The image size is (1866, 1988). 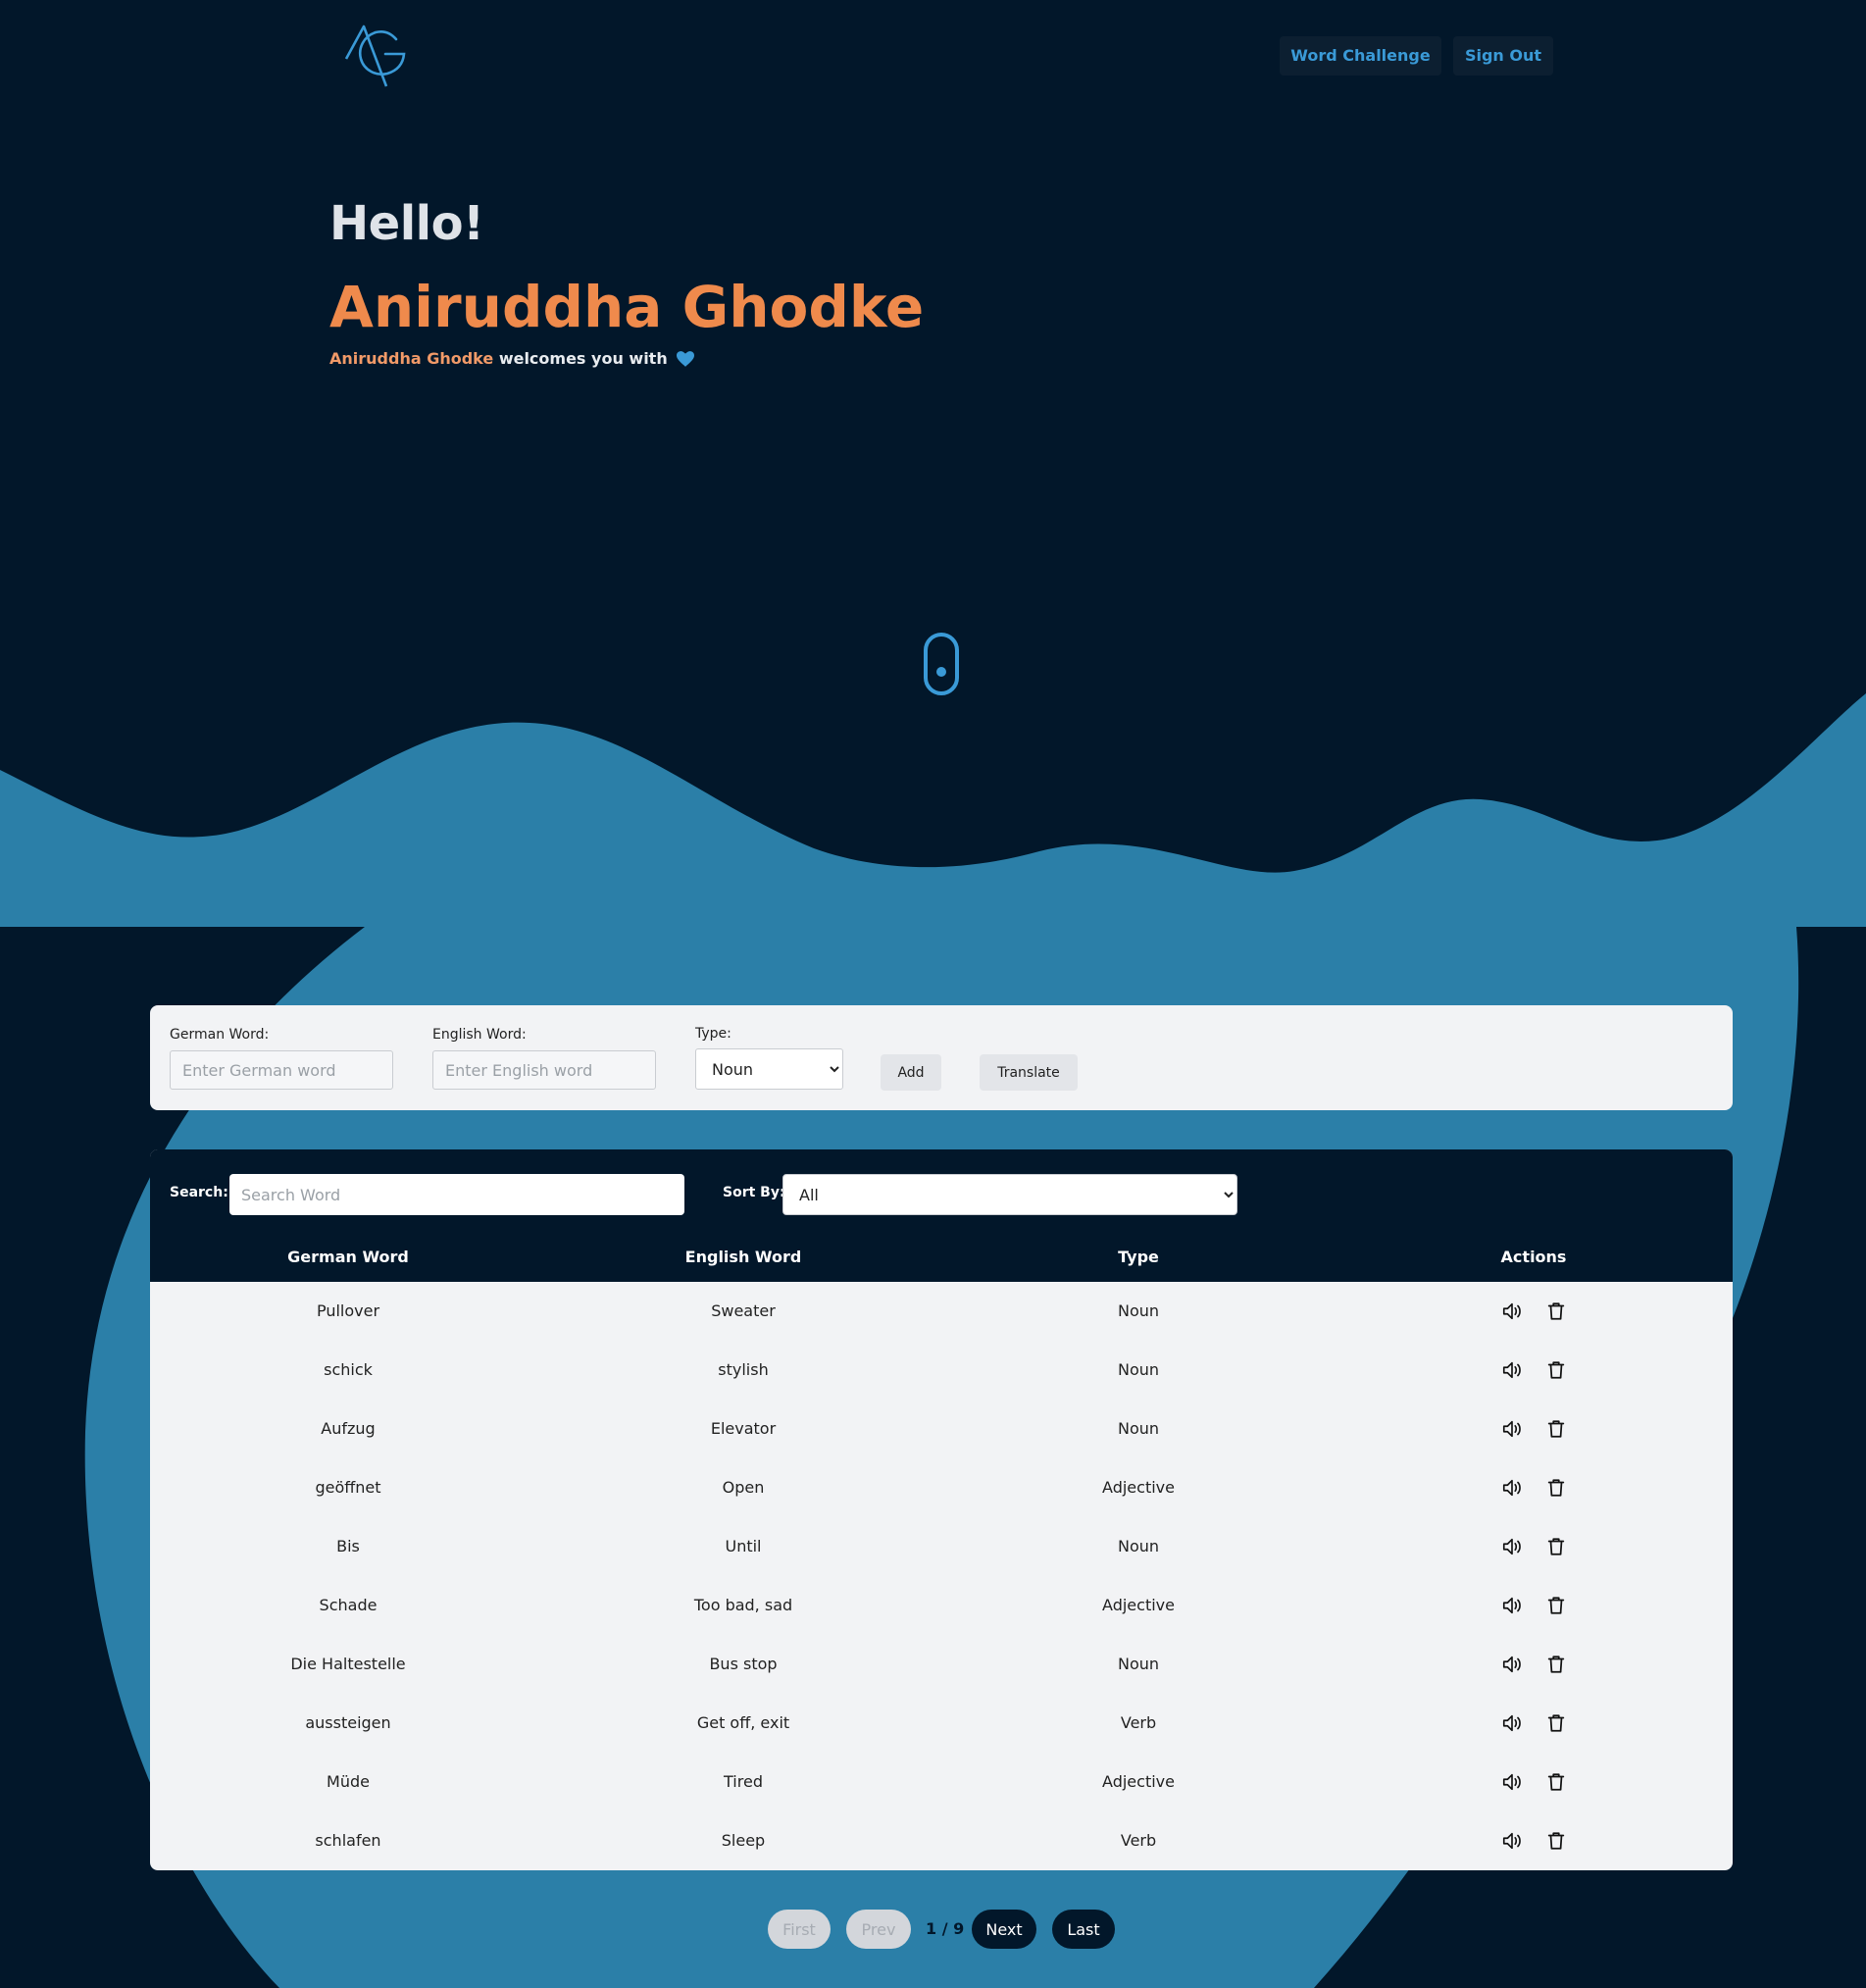 What do you see at coordinates (348, 1781) in the screenshot?
I see `german-word-cell: Müde` at bounding box center [348, 1781].